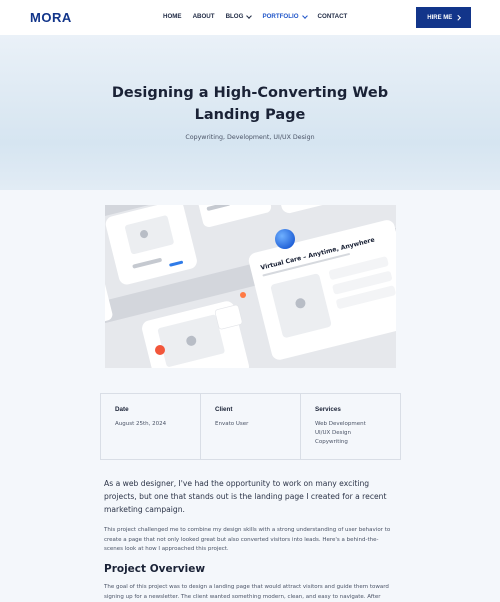 The width and height of the screenshot is (500, 602). I want to click on info-date-value: August 25th, 2024, so click(141, 424).